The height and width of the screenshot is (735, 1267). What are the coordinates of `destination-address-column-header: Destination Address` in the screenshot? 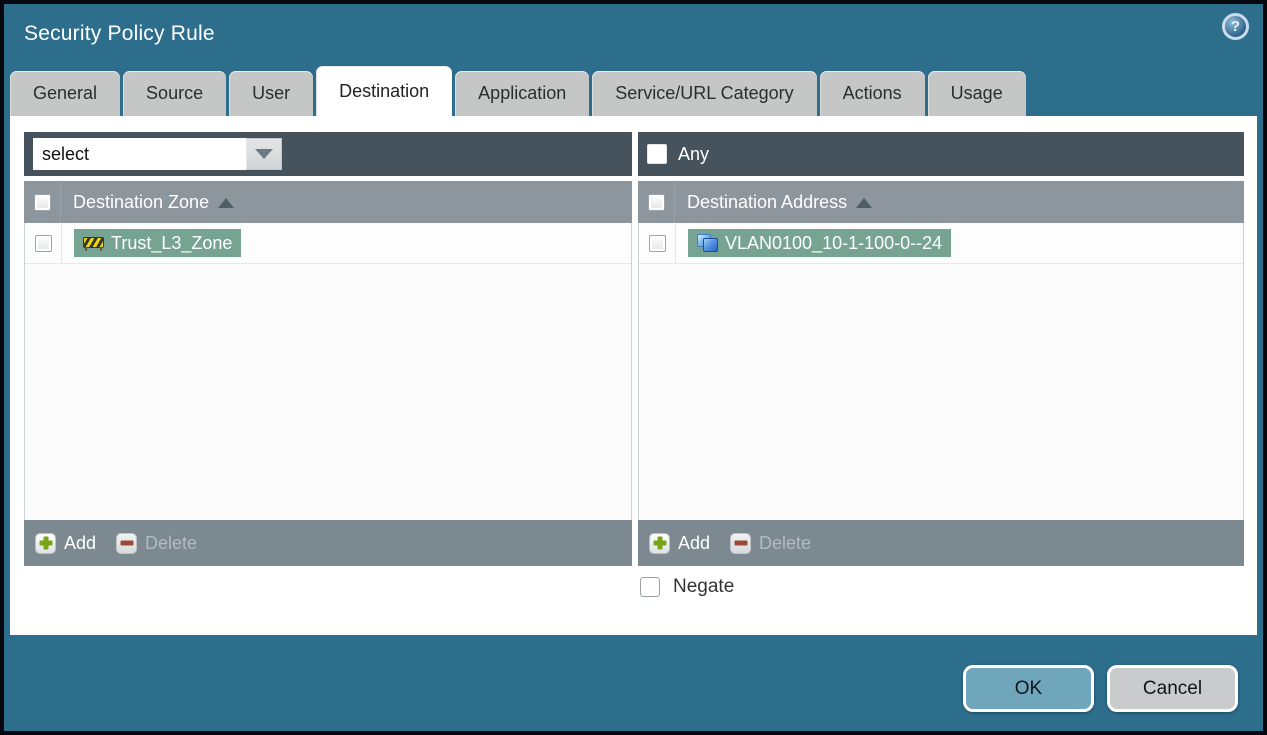 It's located at (767, 202).